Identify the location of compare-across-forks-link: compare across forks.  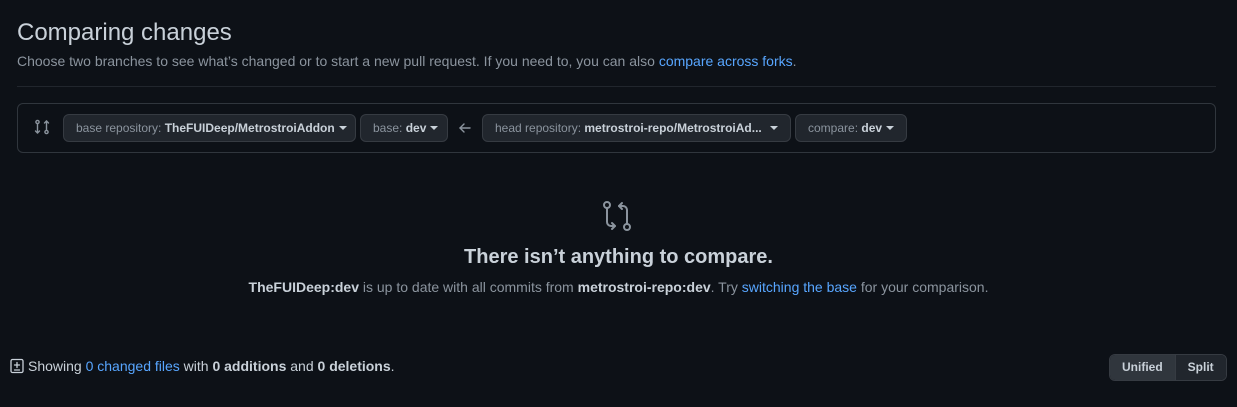
(726, 61).